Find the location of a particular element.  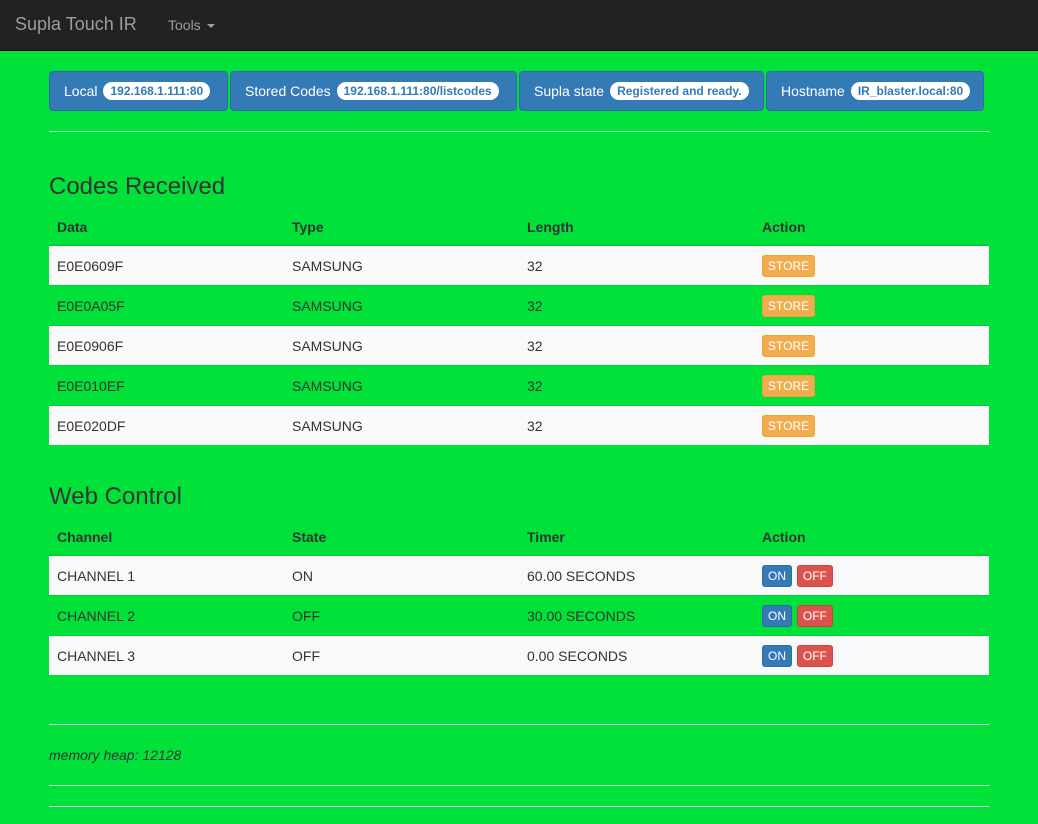

local-badge: 192.168.1.111:80 is located at coordinates (157, 91).